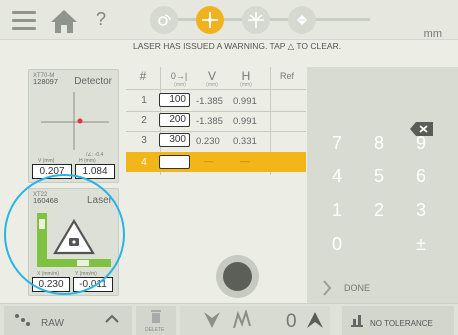  I want to click on measure-button-core, so click(237, 276).